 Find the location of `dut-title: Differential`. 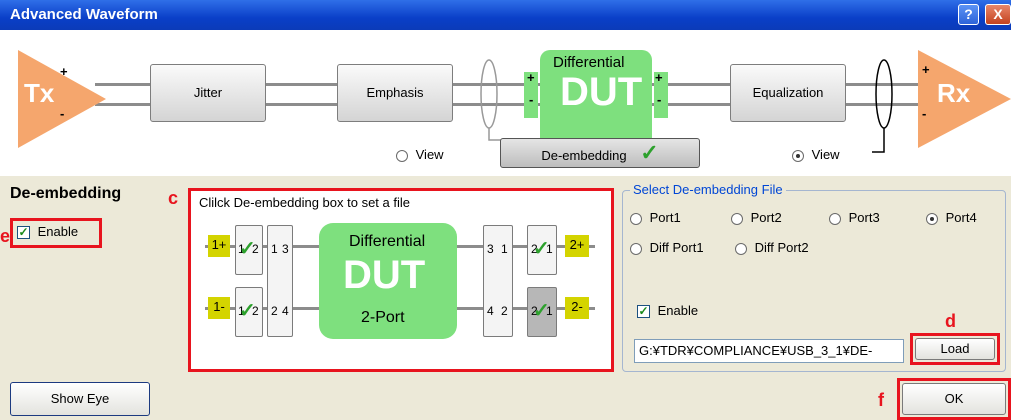

dut-title: Differential is located at coordinates (589, 62).